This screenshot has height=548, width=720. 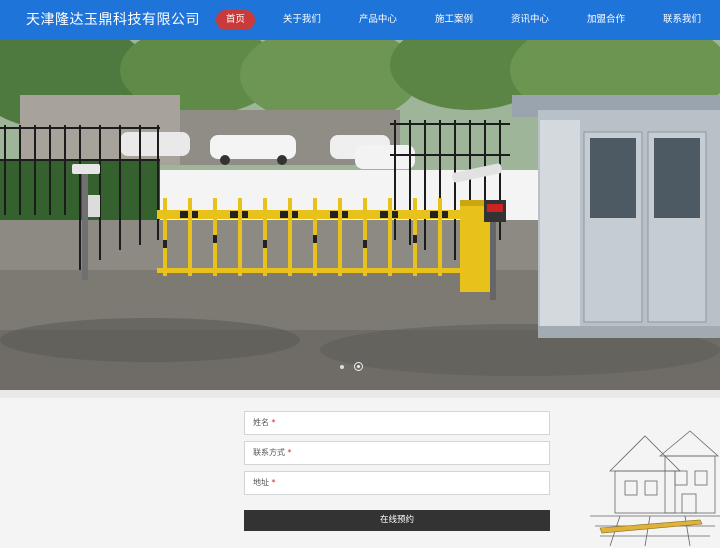 I want to click on submit-button: 在线预约, so click(x=397, y=520).